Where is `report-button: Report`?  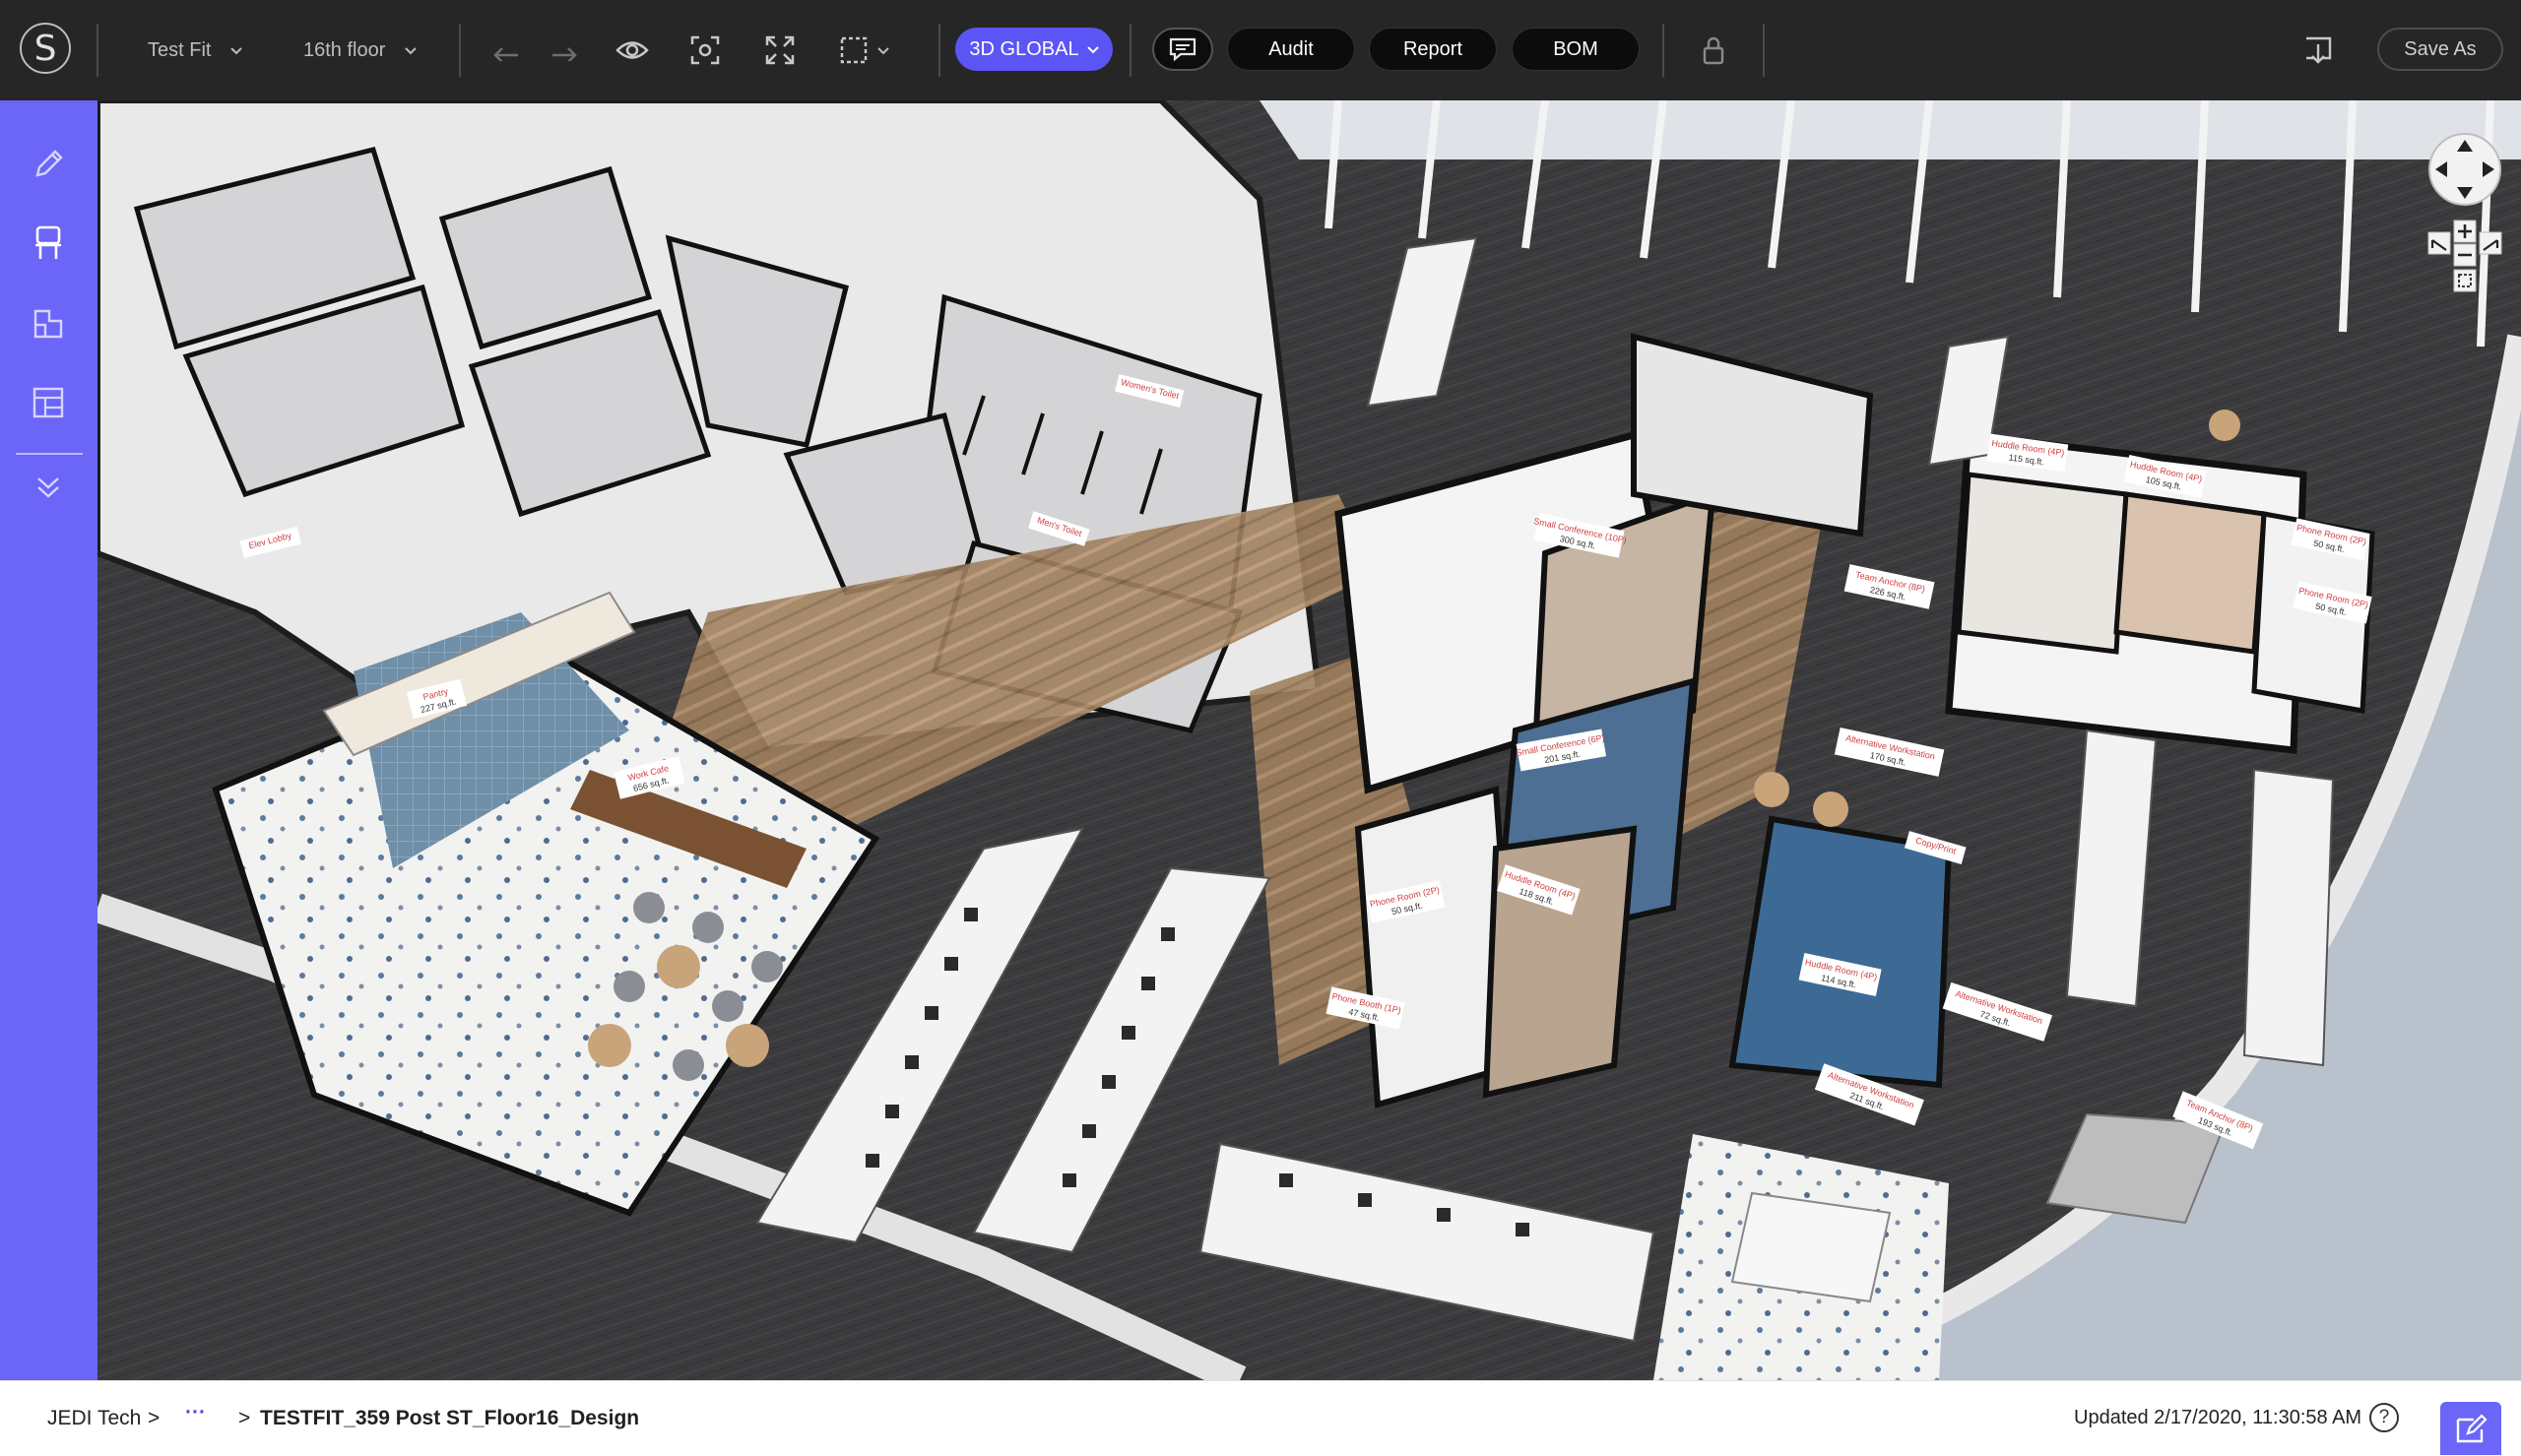 report-button: Report is located at coordinates (1433, 49).